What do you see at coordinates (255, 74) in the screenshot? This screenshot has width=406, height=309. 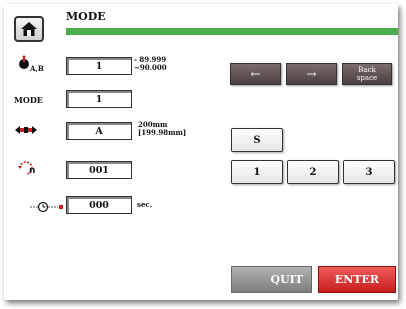 I see `cursor-left-button: ←` at bounding box center [255, 74].